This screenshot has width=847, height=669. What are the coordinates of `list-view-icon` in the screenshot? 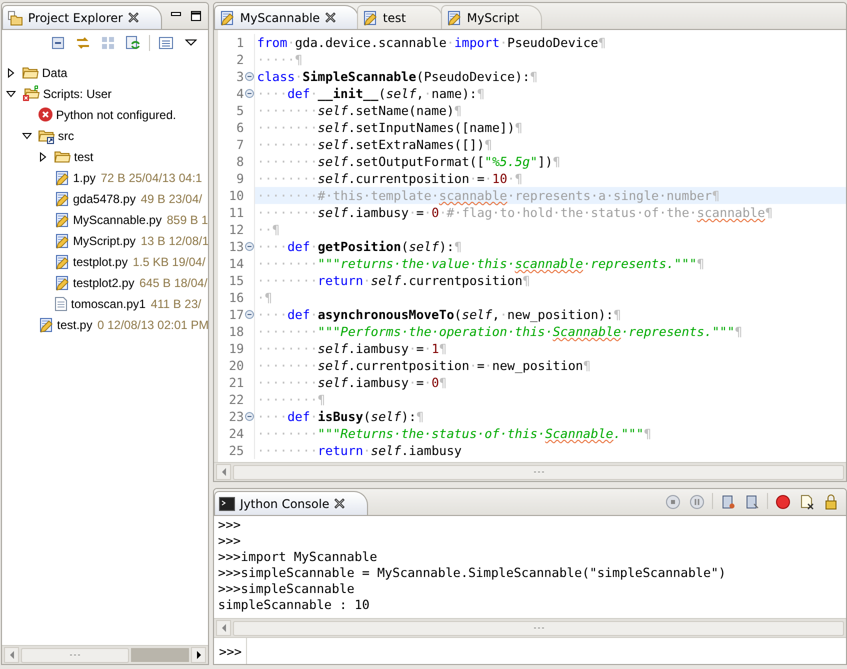 It's located at (166, 43).